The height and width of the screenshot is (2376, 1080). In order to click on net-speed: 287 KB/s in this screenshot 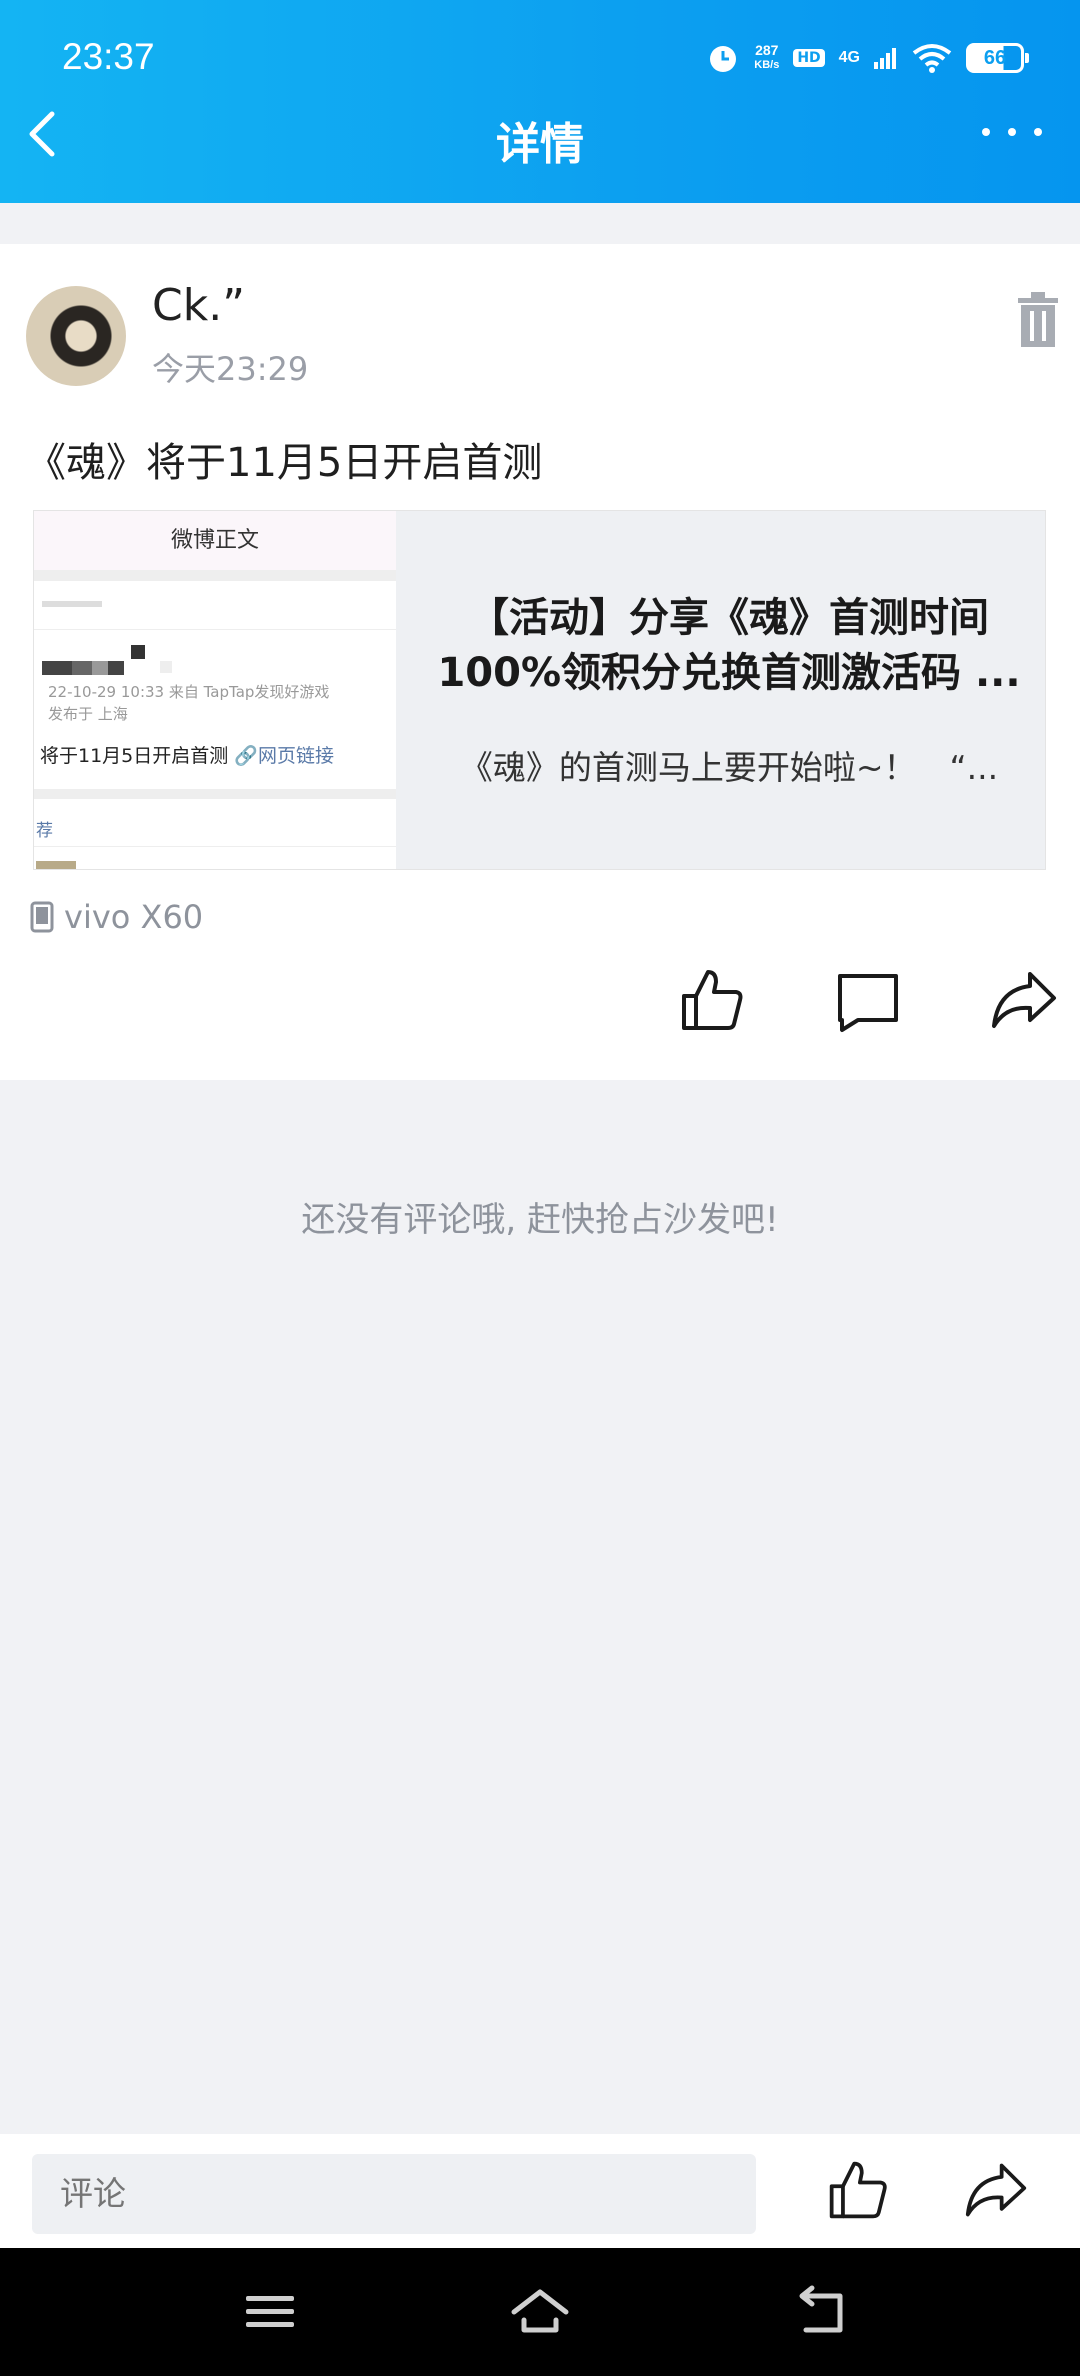, I will do `click(767, 57)`.